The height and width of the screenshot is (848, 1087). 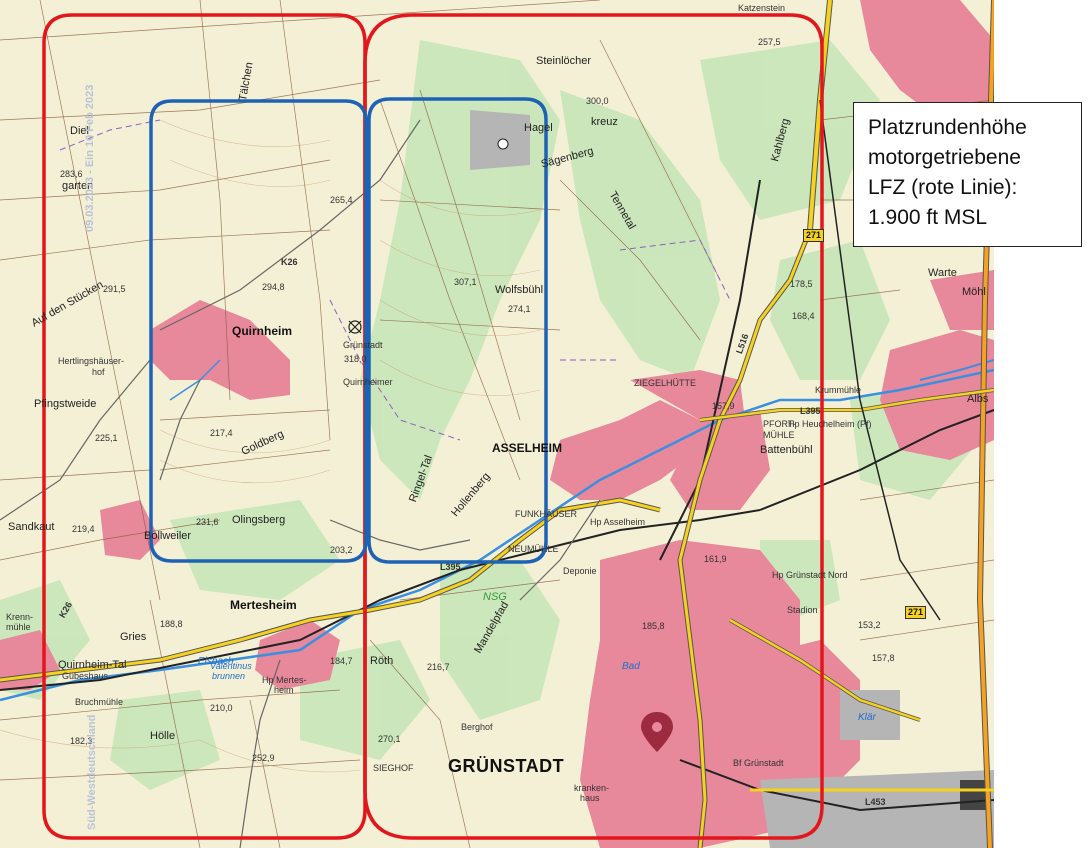 I want to click on map-label-gruenstadt-airfield: Grünstadt, so click(x=363, y=345).